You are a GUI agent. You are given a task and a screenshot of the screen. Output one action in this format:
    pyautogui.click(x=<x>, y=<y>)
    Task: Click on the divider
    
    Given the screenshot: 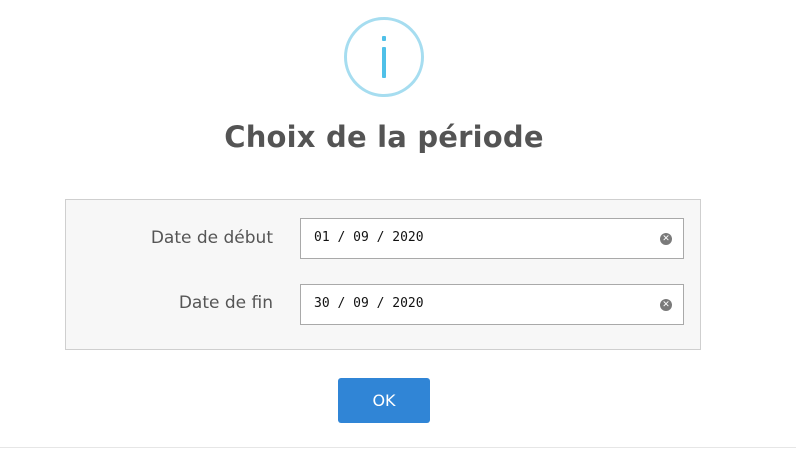 What is the action you would take?
    pyautogui.click(x=398, y=447)
    